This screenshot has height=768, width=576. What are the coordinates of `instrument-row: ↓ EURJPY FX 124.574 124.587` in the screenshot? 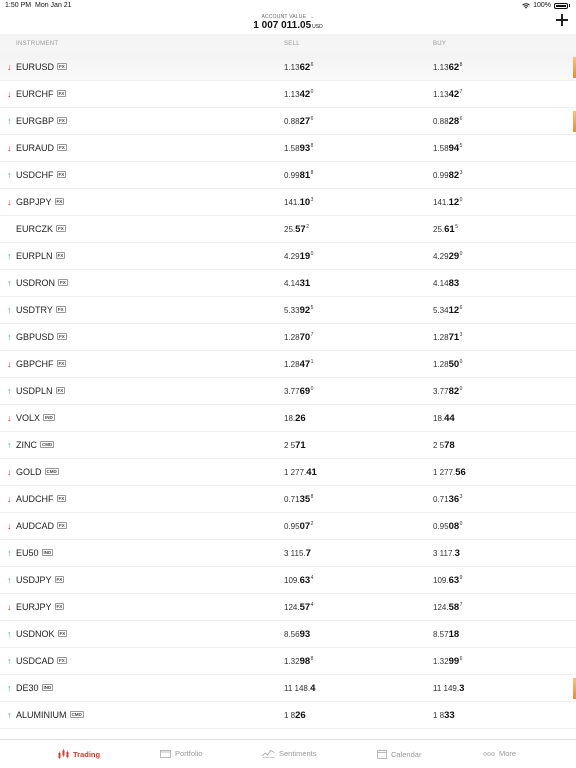 It's located at (288, 607).